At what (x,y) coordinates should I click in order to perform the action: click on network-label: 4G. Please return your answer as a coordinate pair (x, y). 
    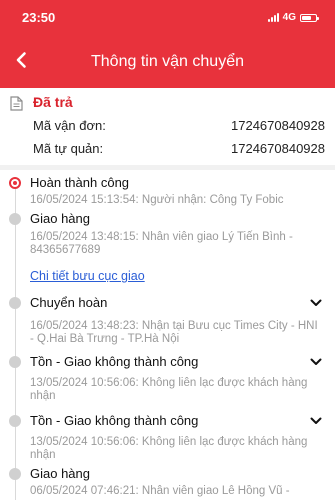
    Looking at the image, I should click on (289, 17).